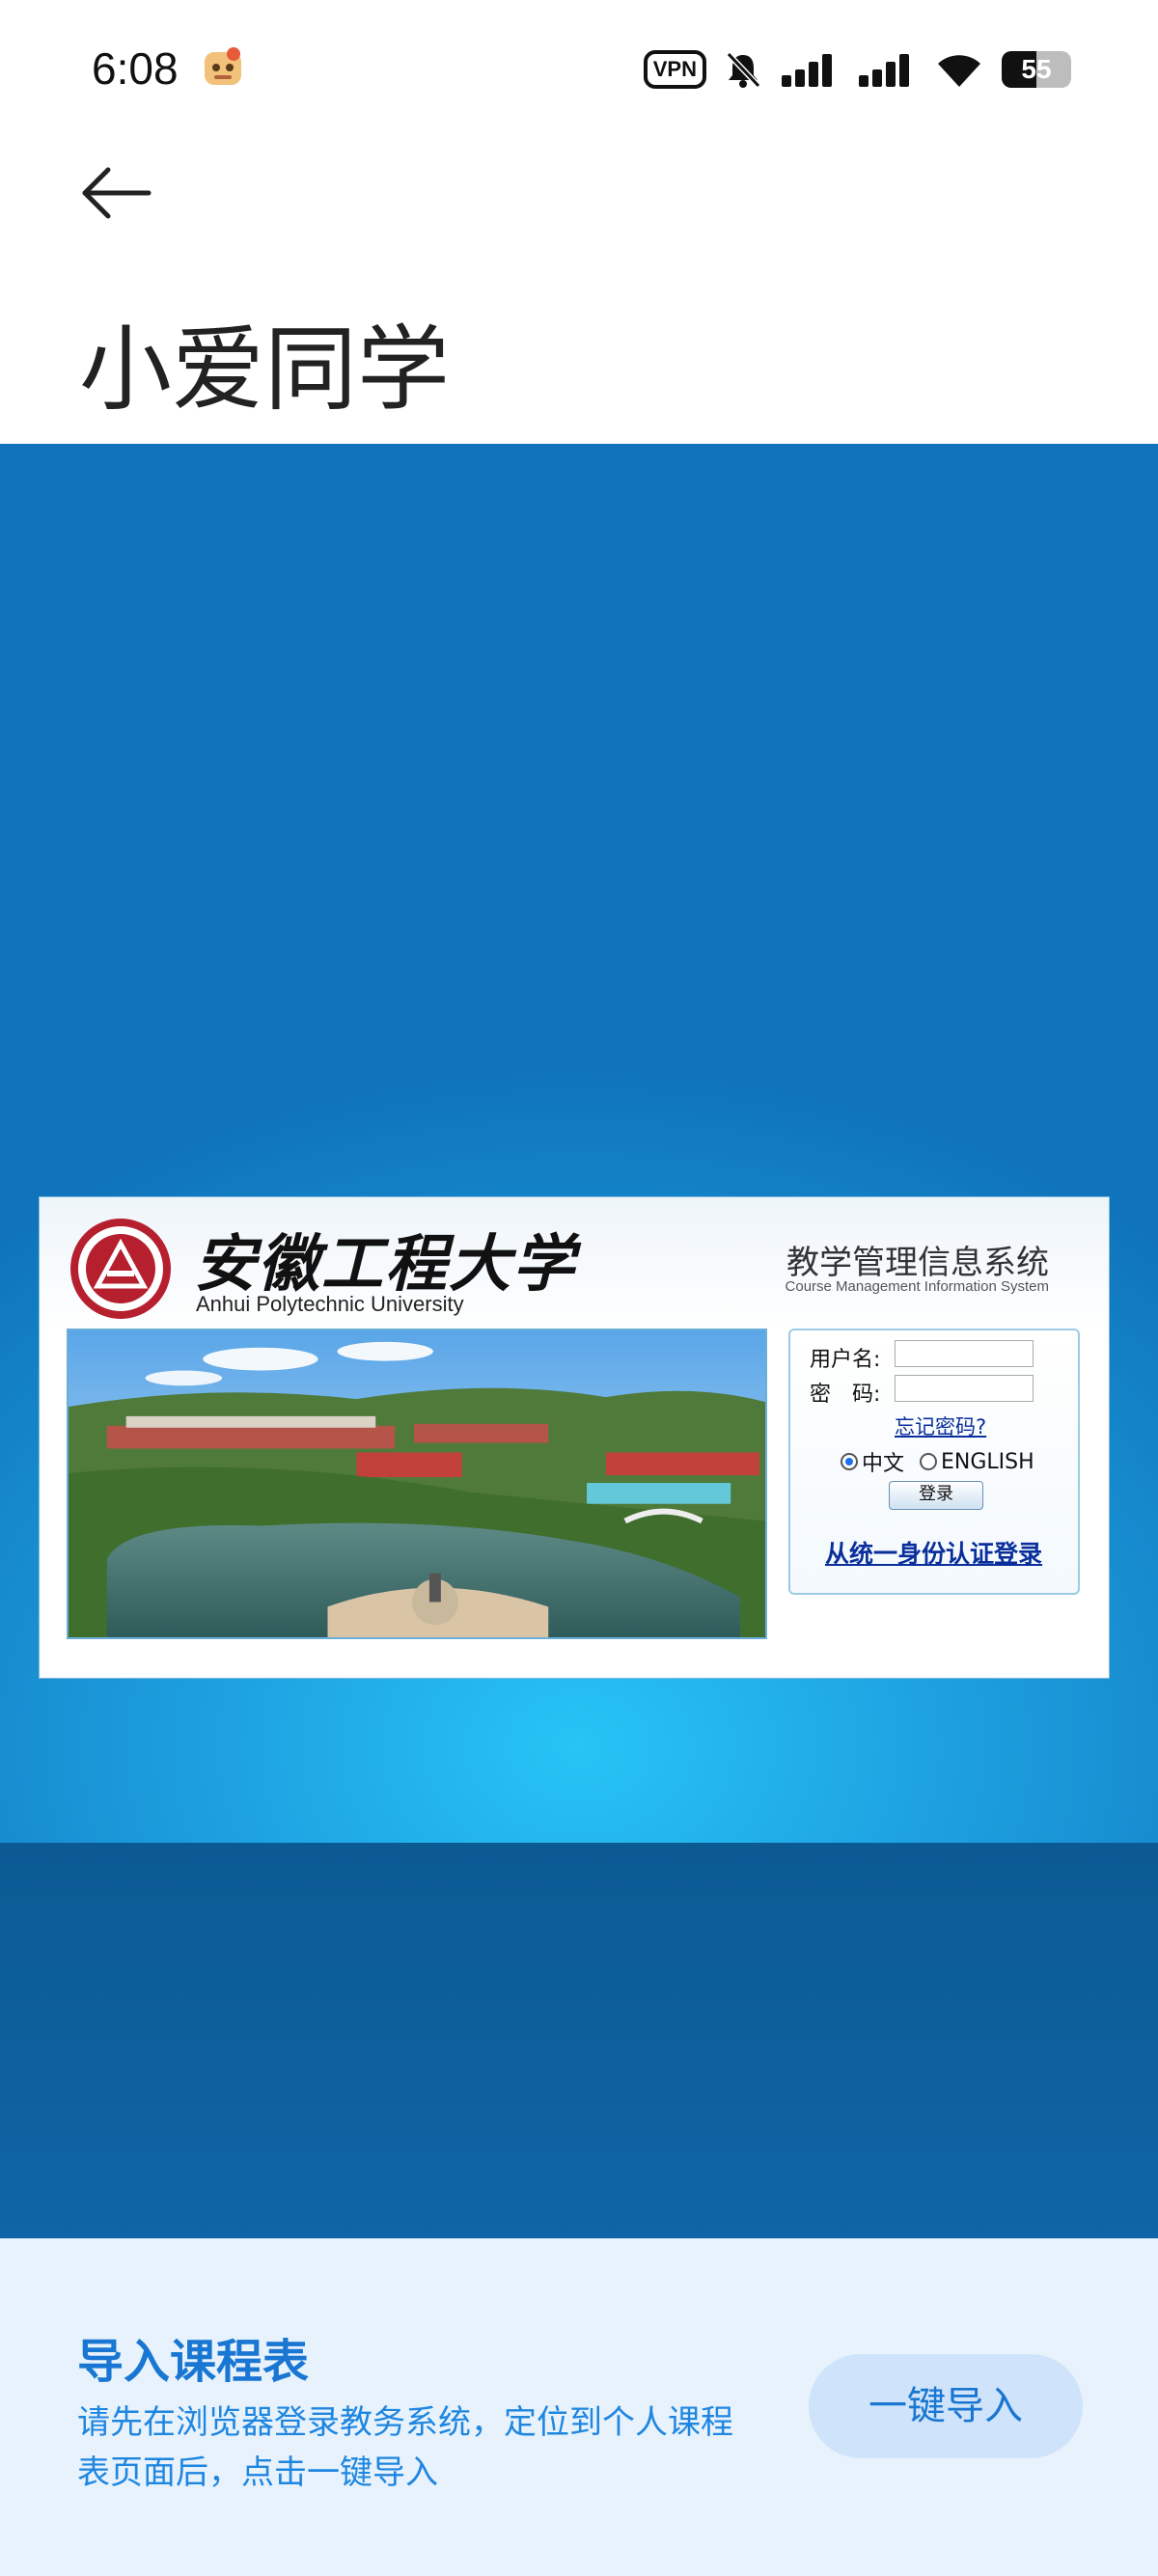  Describe the element at coordinates (120, 1269) in the screenshot. I see `university-seal-icon` at that location.